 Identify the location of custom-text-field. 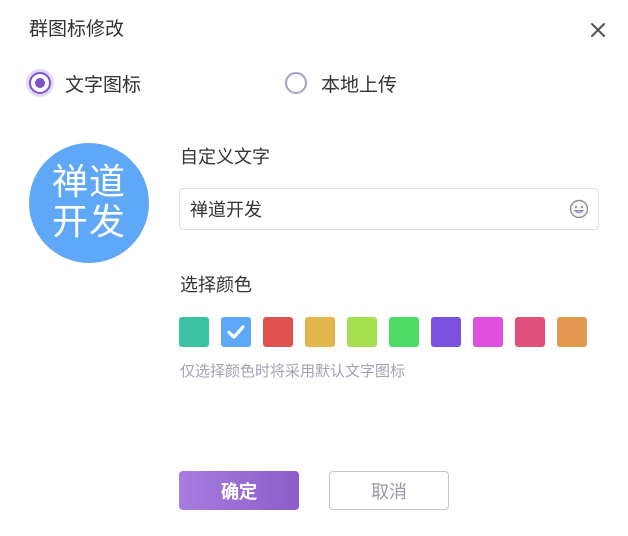
(389, 209).